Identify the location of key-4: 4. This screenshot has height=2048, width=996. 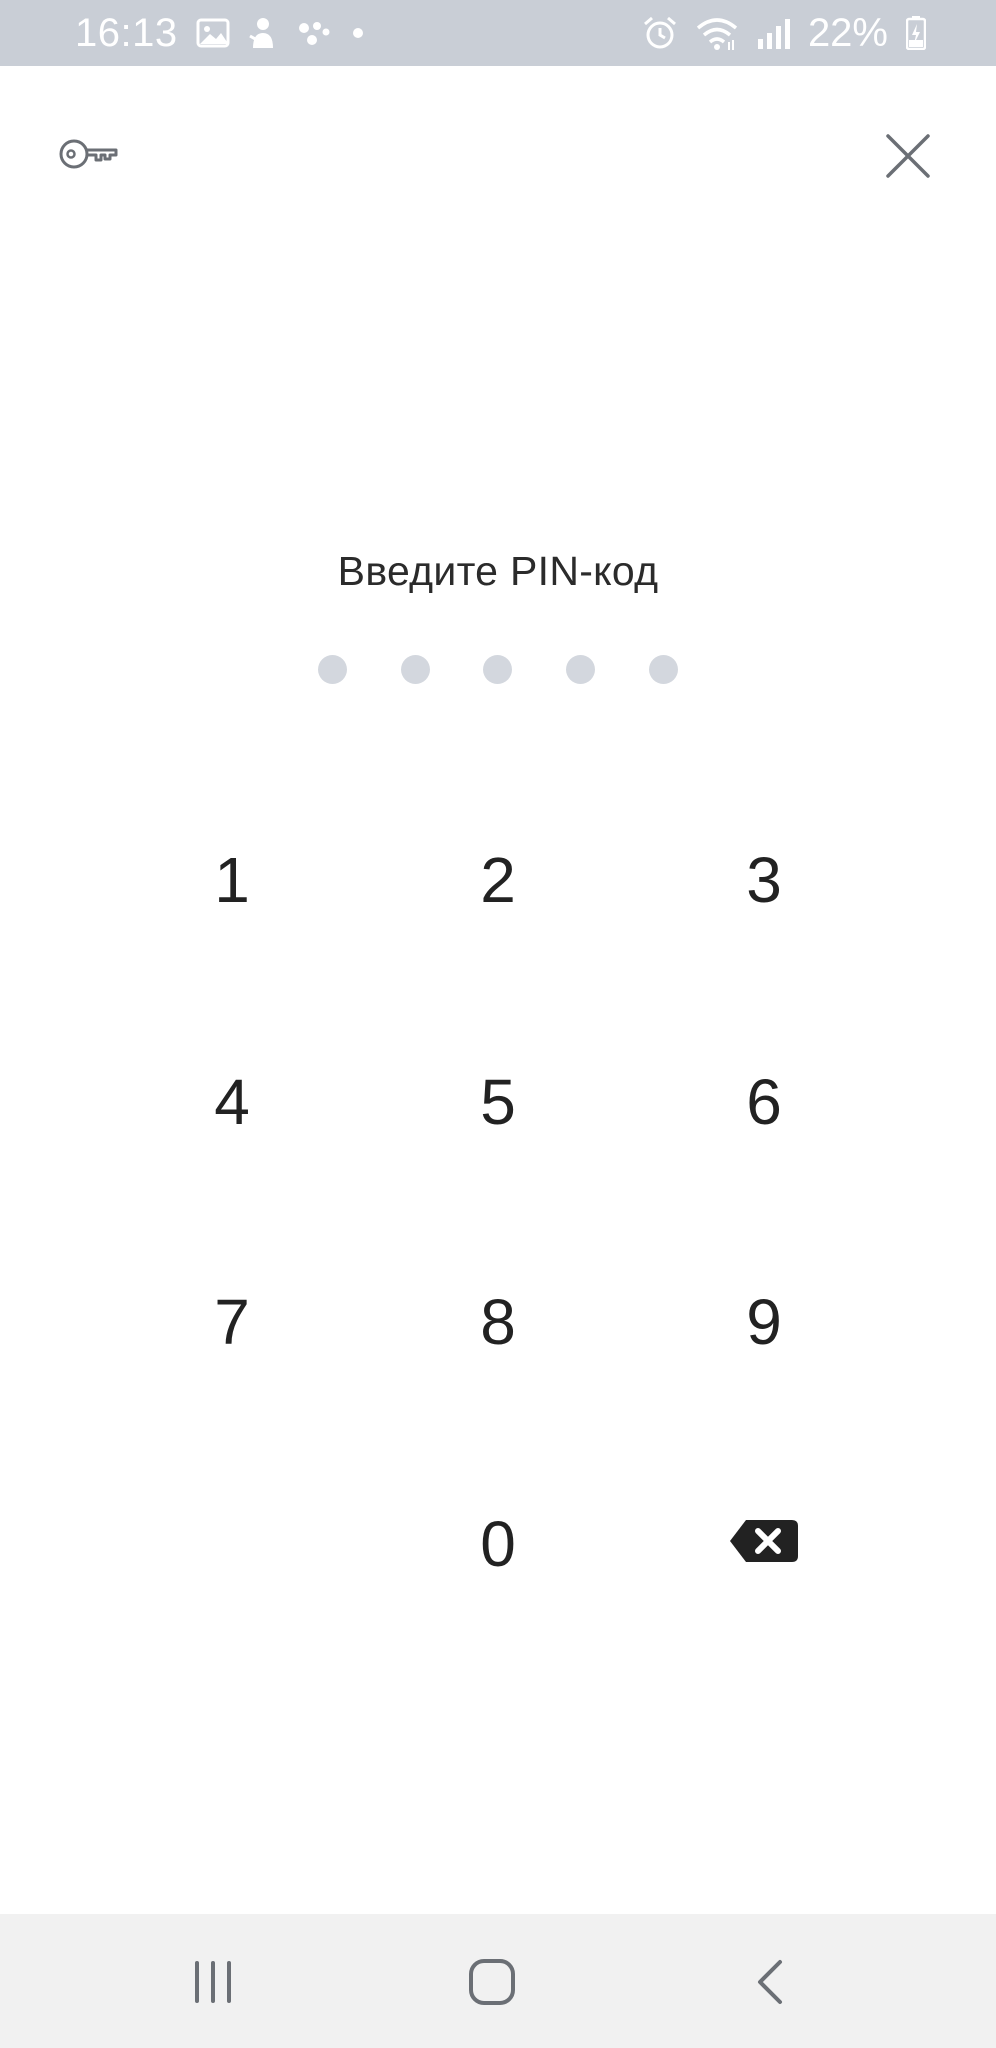
(232, 1102).